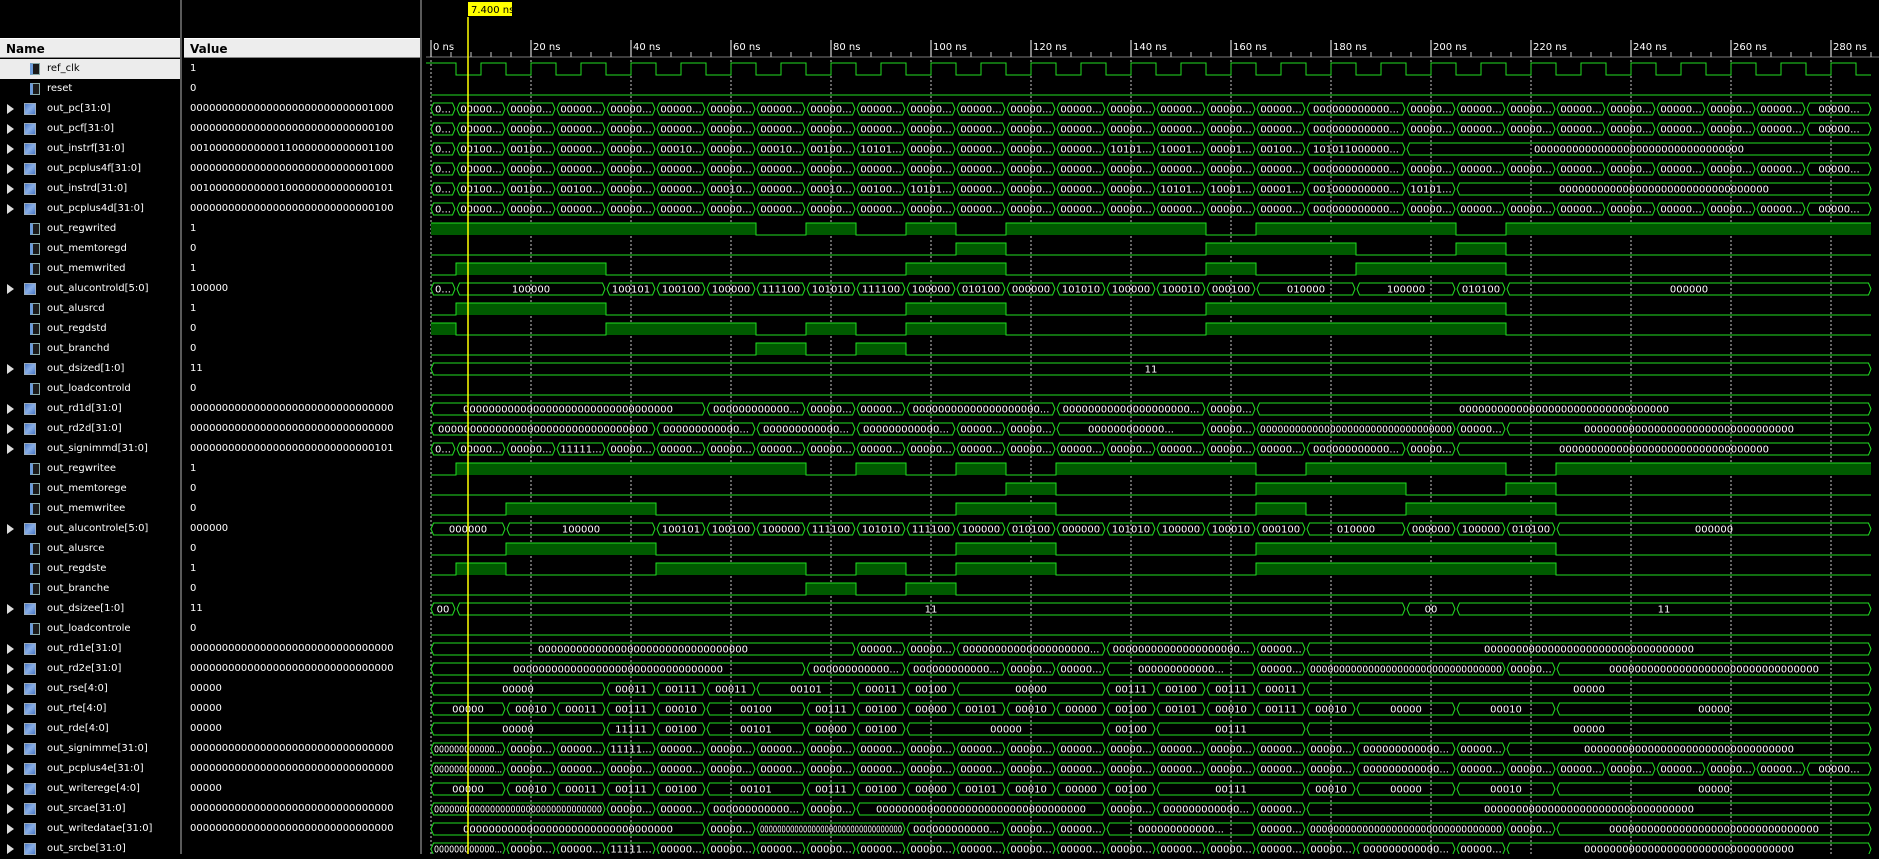 This screenshot has width=1879, height=859. I want to click on value-row-out-regwrited: 1, so click(302, 229).